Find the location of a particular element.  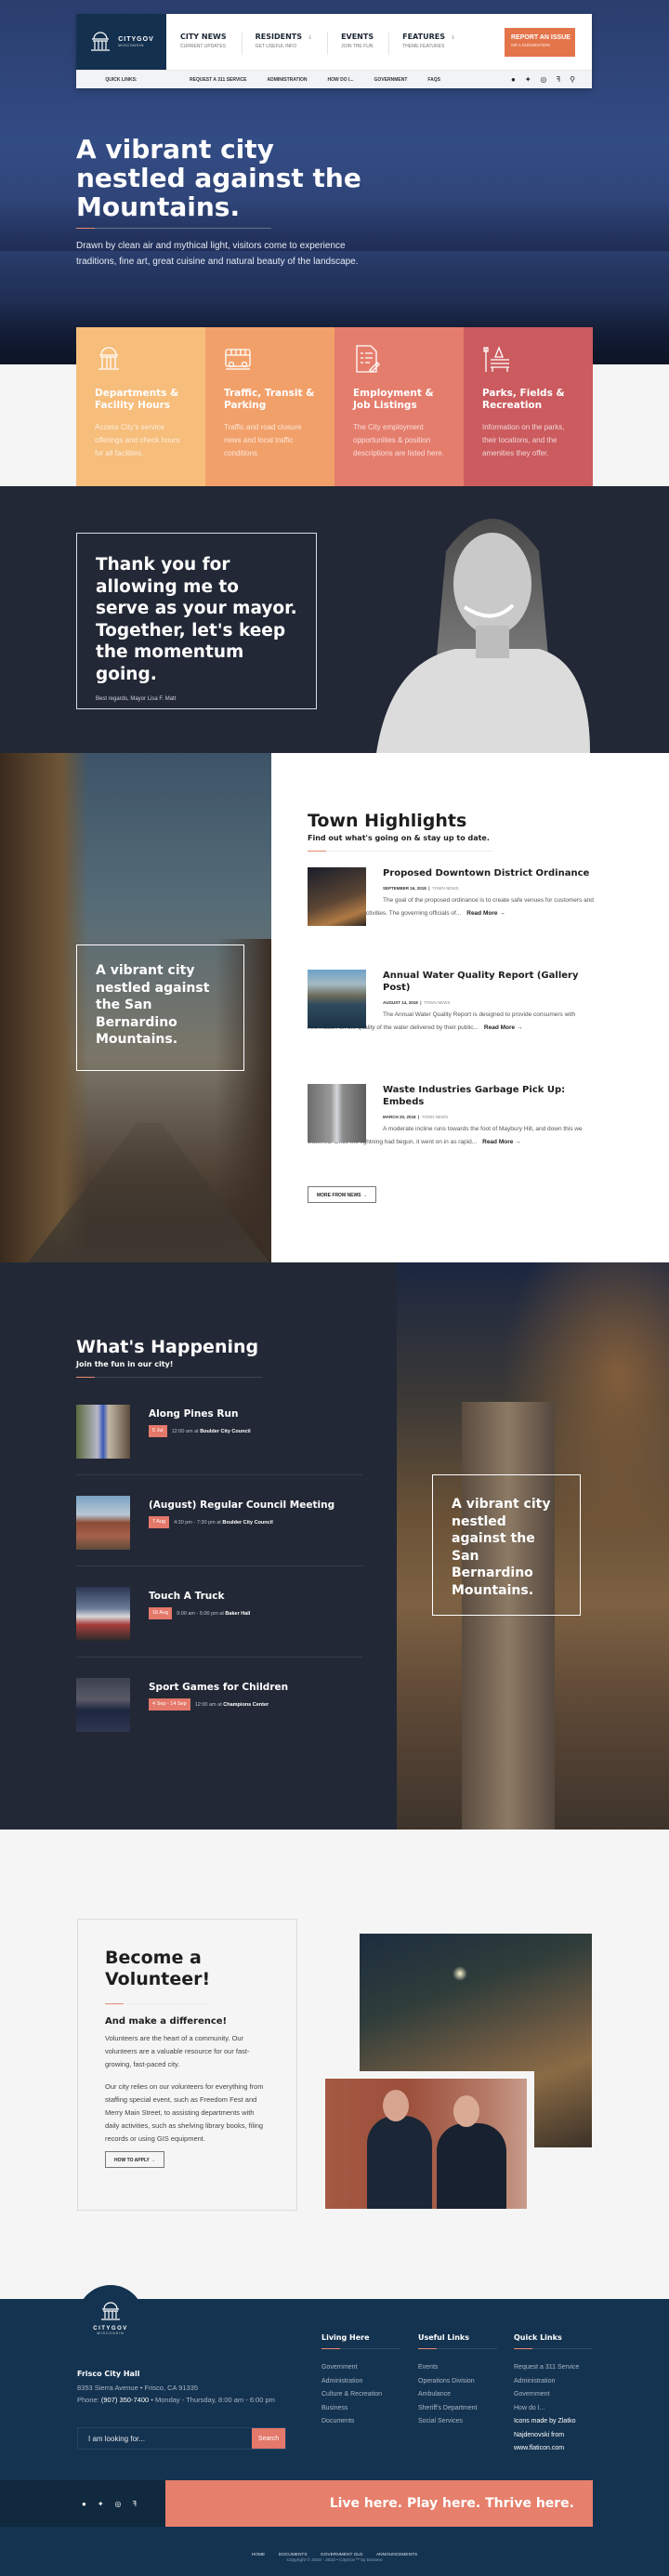

event-title: Touch A Truck is located at coordinates (187, 1596).